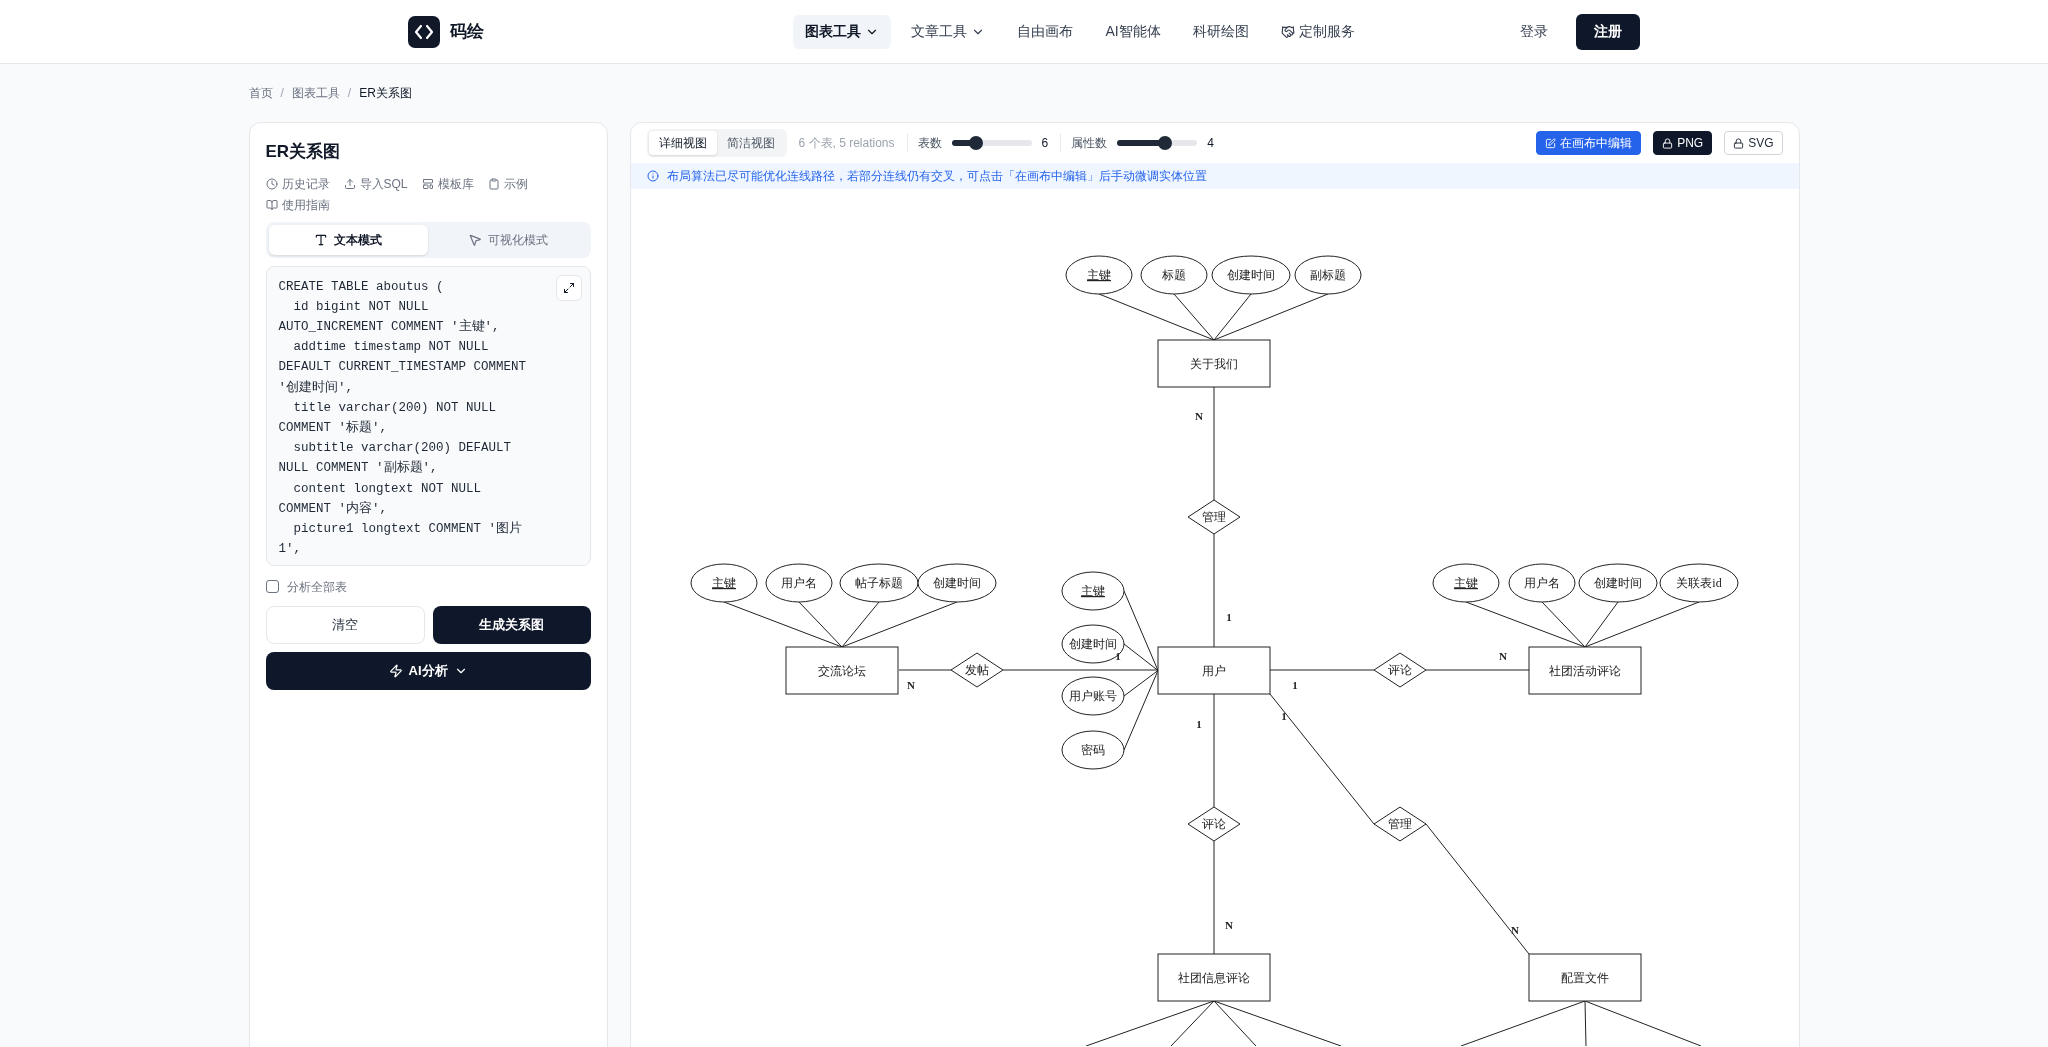  I want to click on entity-node: 交流论坛, so click(841, 670).